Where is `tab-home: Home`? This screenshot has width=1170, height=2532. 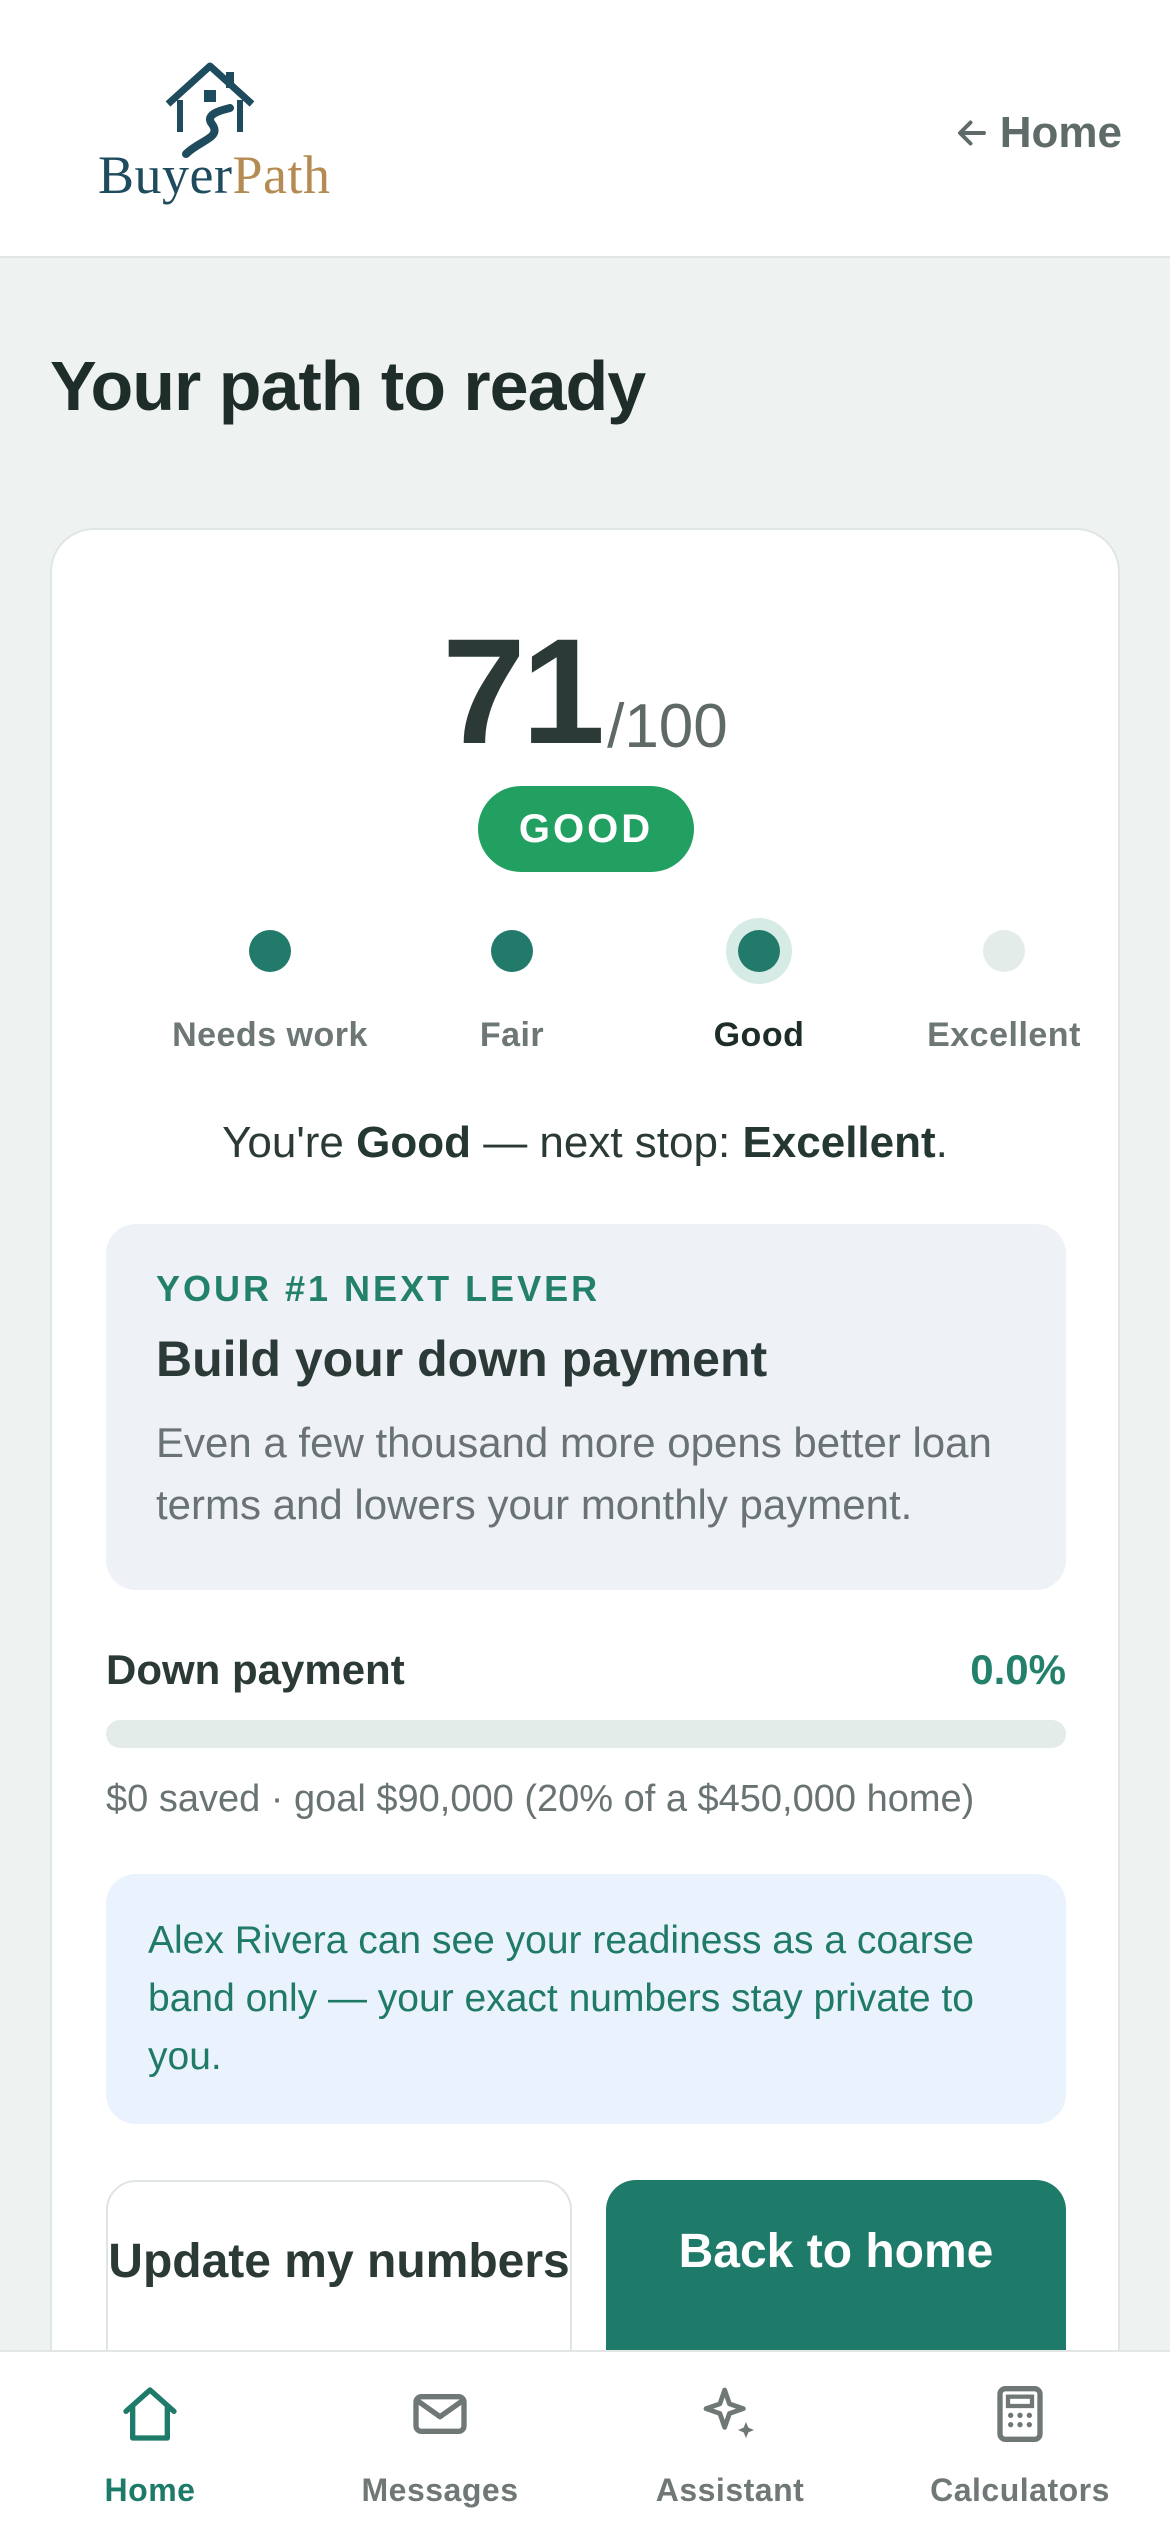 tab-home: Home is located at coordinates (150, 2445).